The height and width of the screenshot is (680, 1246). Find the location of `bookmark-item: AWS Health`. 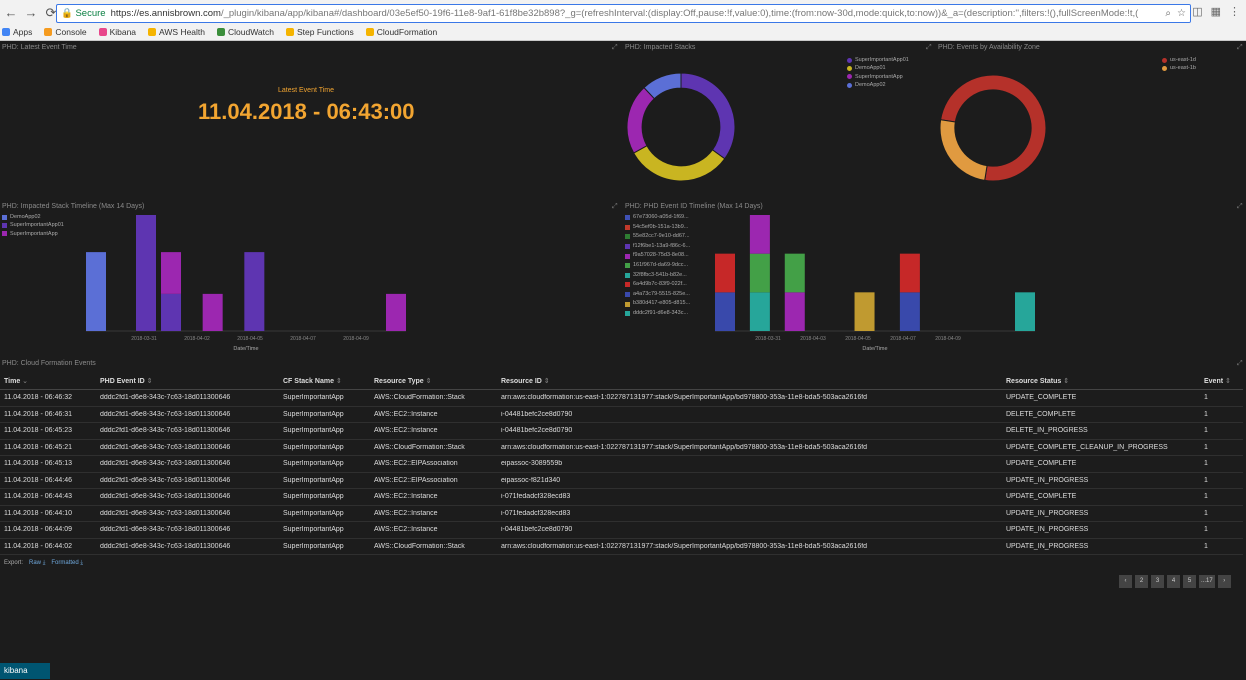

bookmark-item: AWS Health is located at coordinates (176, 32).